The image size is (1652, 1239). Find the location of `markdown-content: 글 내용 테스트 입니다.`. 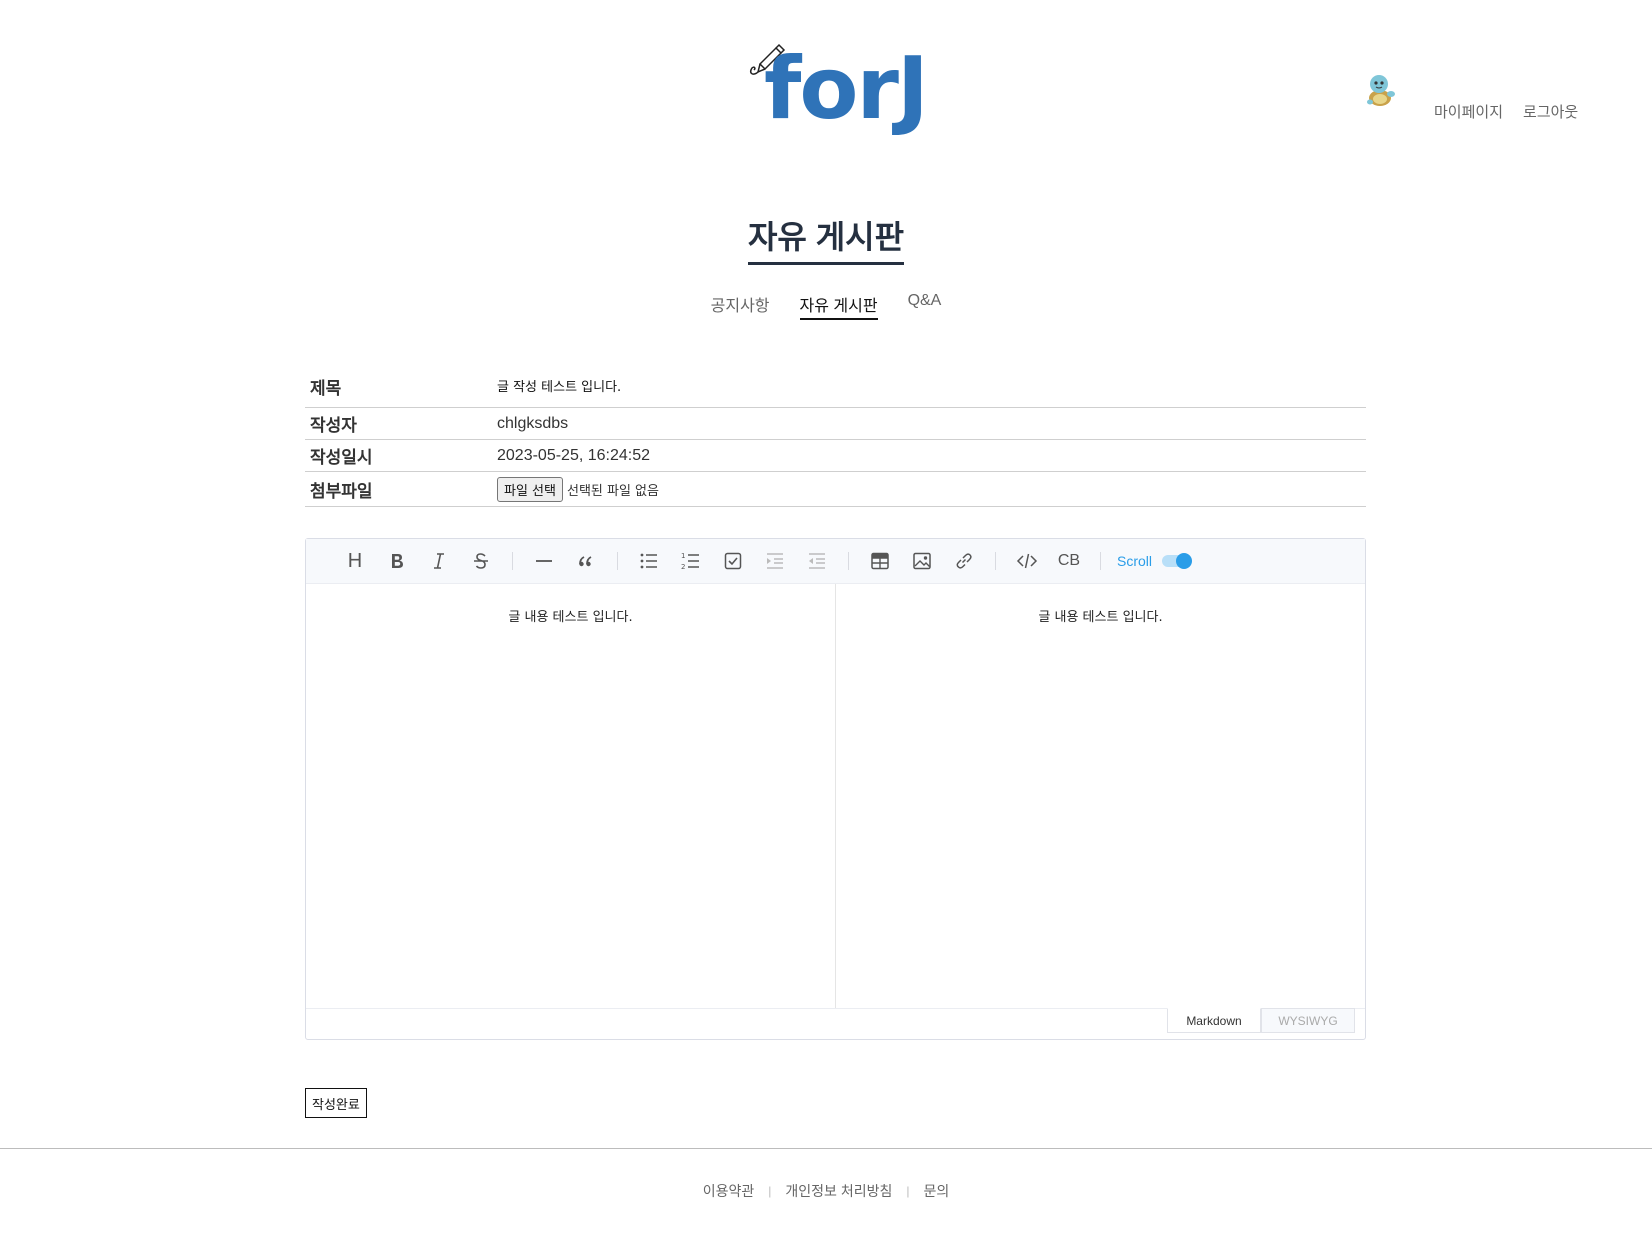

markdown-content: 글 내용 테스트 입니다. is located at coordinates (570, 615).